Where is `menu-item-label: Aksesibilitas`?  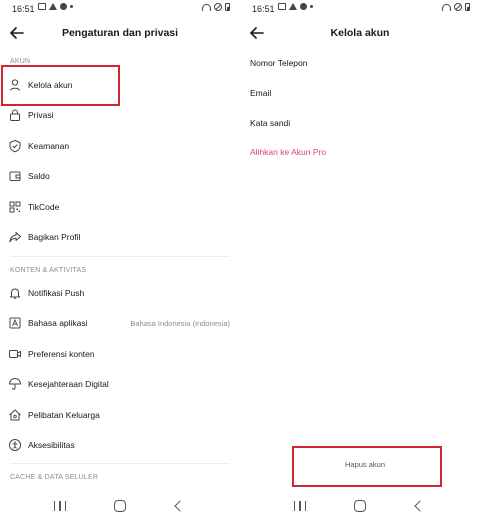
menu-item-label: Aksesibilitas is located at coordinates (51, 445).